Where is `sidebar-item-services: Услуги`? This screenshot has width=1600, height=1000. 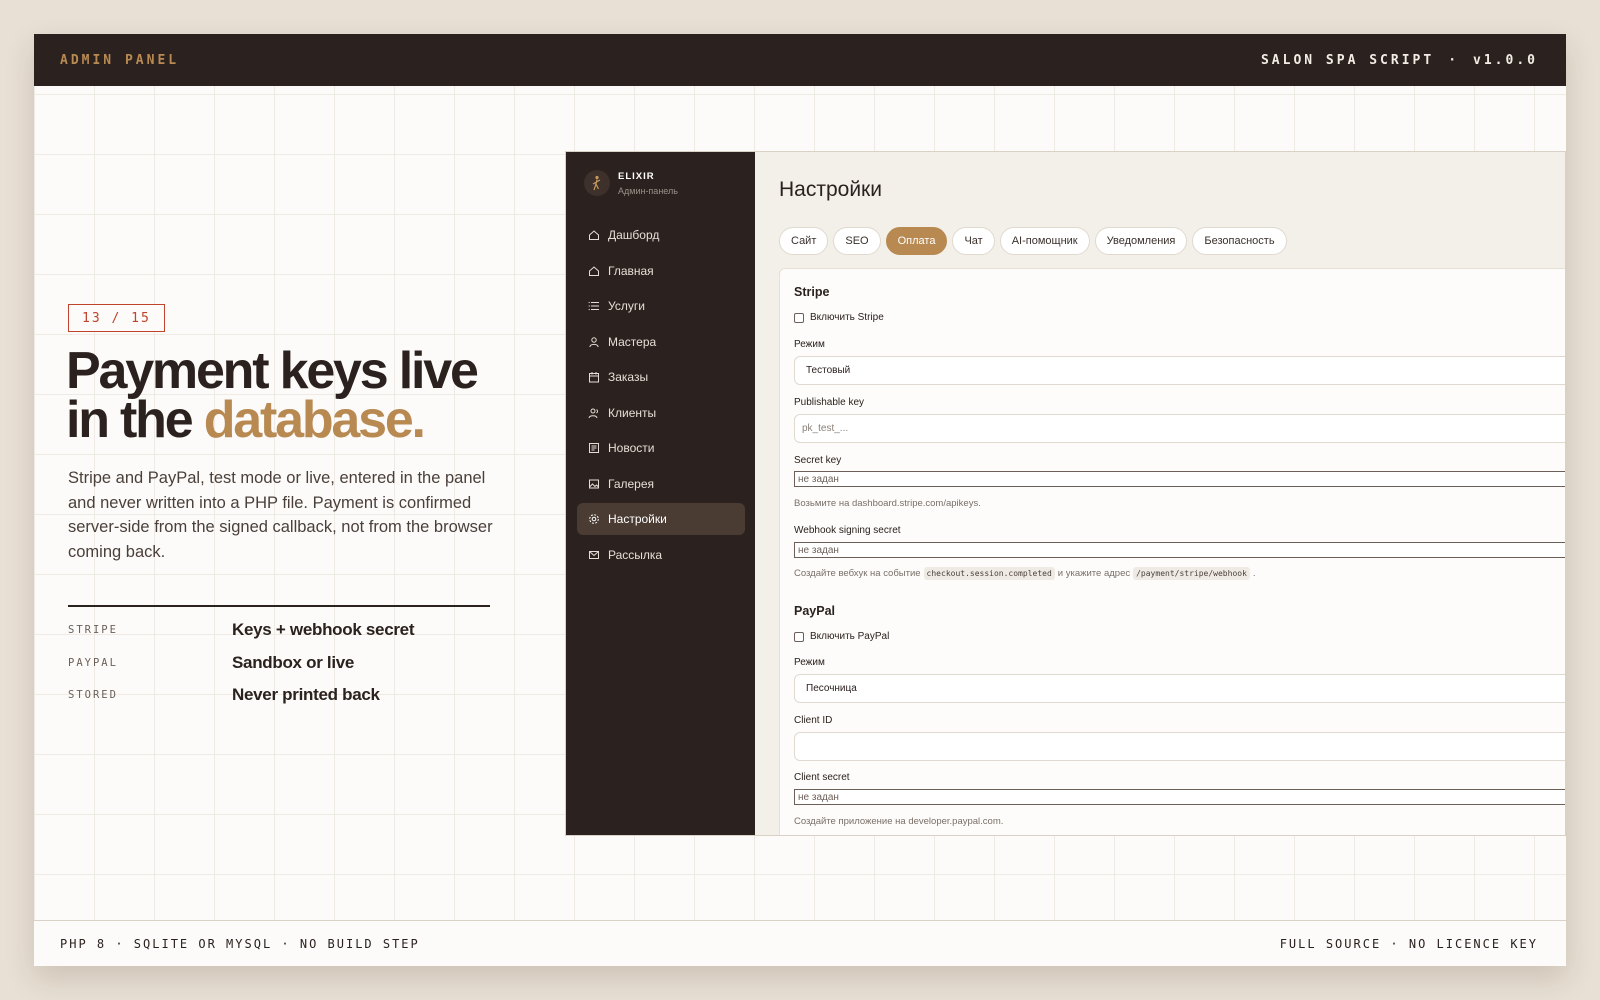 sidebar-item-services: Услуги is located at coordinates (661, 306).